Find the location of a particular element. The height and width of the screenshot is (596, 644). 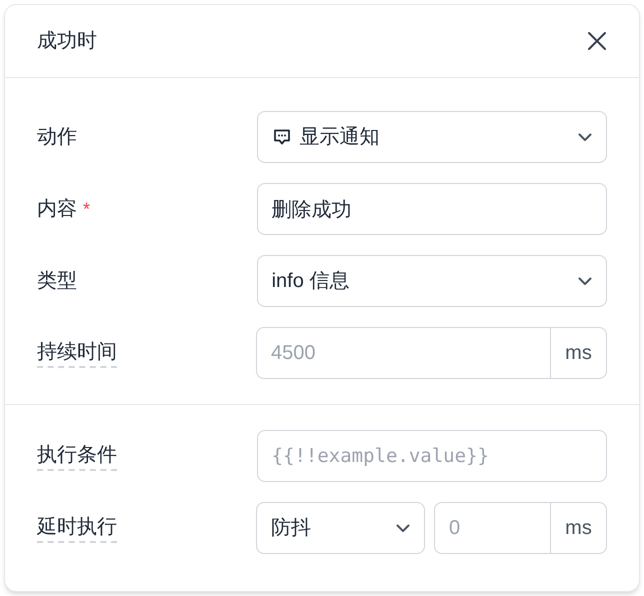

field-label: 持续时间 is located at coordinates (77, 353).